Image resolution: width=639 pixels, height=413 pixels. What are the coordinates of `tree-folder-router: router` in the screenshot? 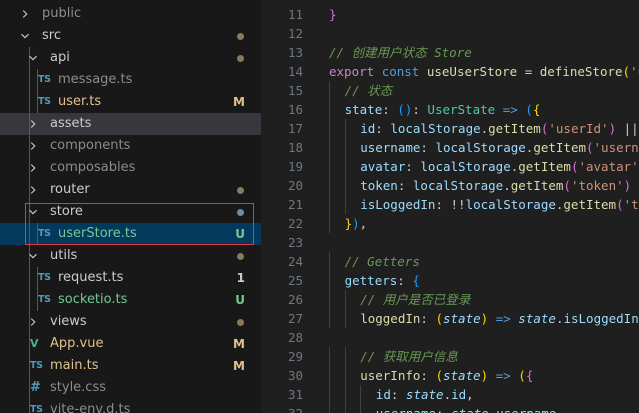 It's located at (130, 190).